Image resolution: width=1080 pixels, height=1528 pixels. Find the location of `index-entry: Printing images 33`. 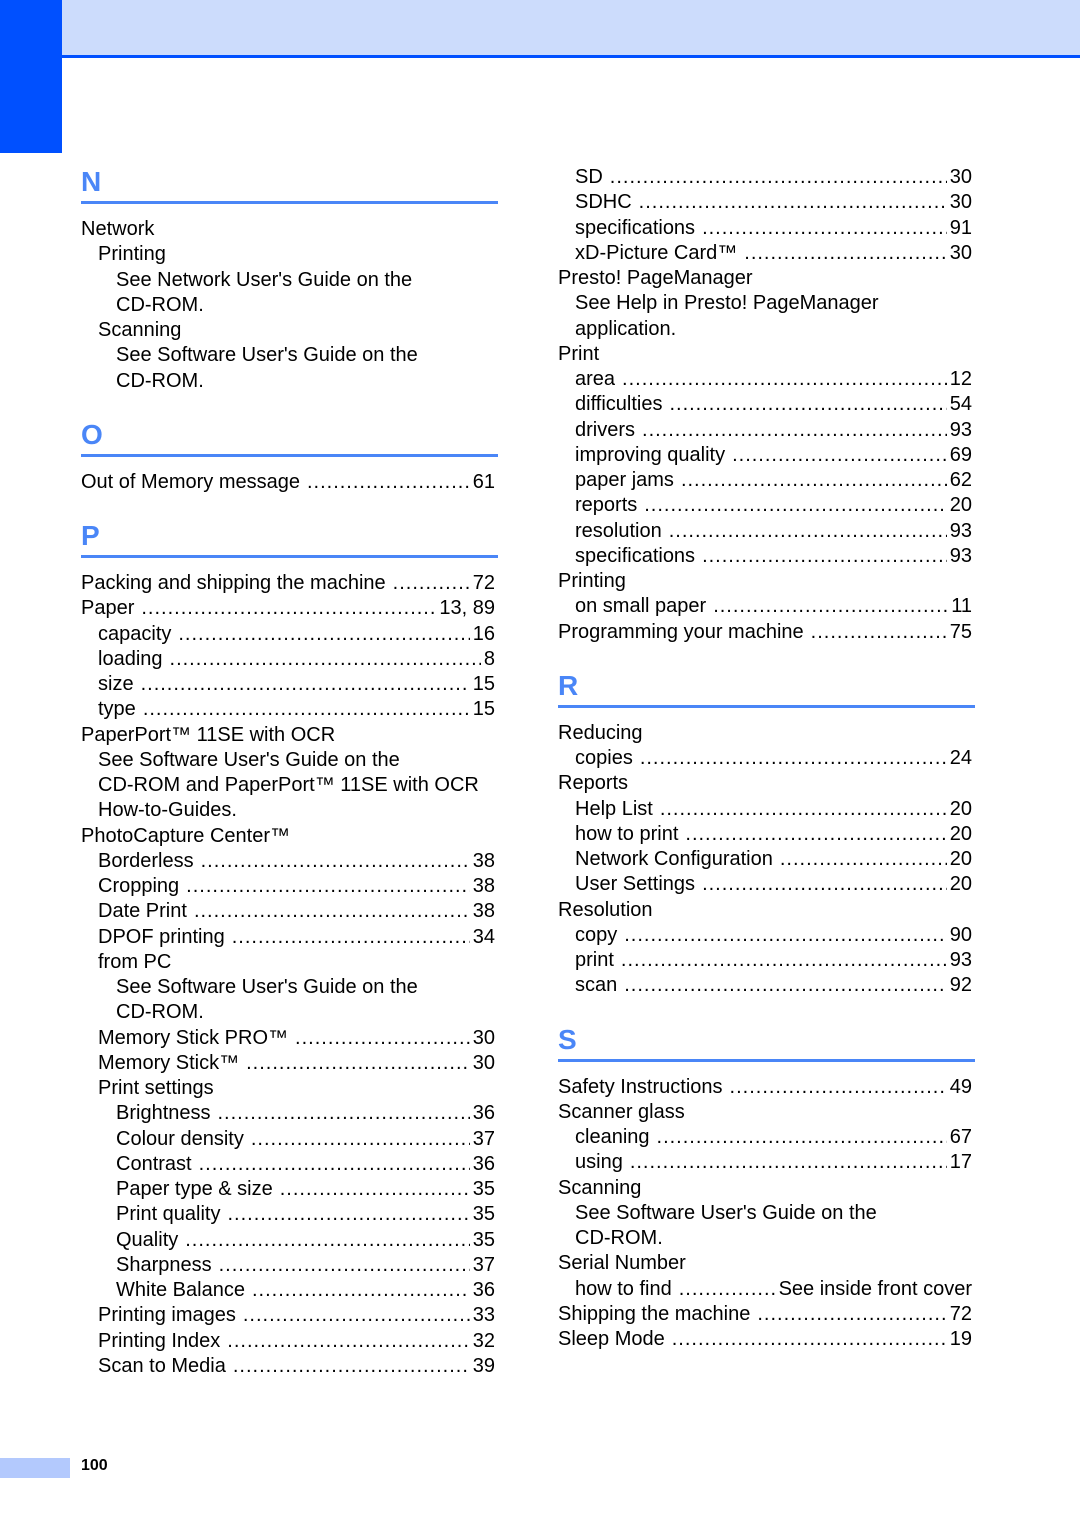

index-entry: Printing images 33 is located at coordinates (288, 1315).